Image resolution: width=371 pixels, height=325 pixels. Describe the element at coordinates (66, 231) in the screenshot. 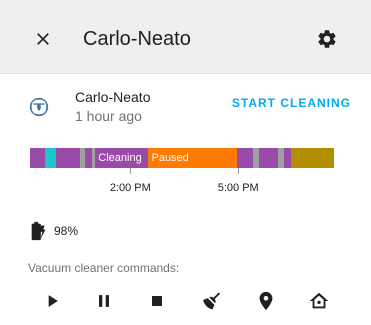

I see `battery-level: 98%` at that location.